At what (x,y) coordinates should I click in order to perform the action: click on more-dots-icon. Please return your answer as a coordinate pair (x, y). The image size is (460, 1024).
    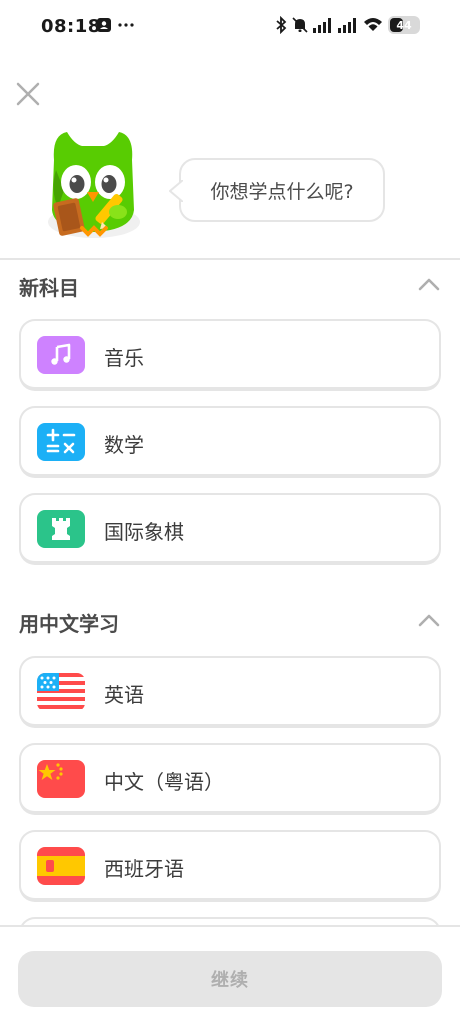
    Looking at the image, I should click on (126, 25).